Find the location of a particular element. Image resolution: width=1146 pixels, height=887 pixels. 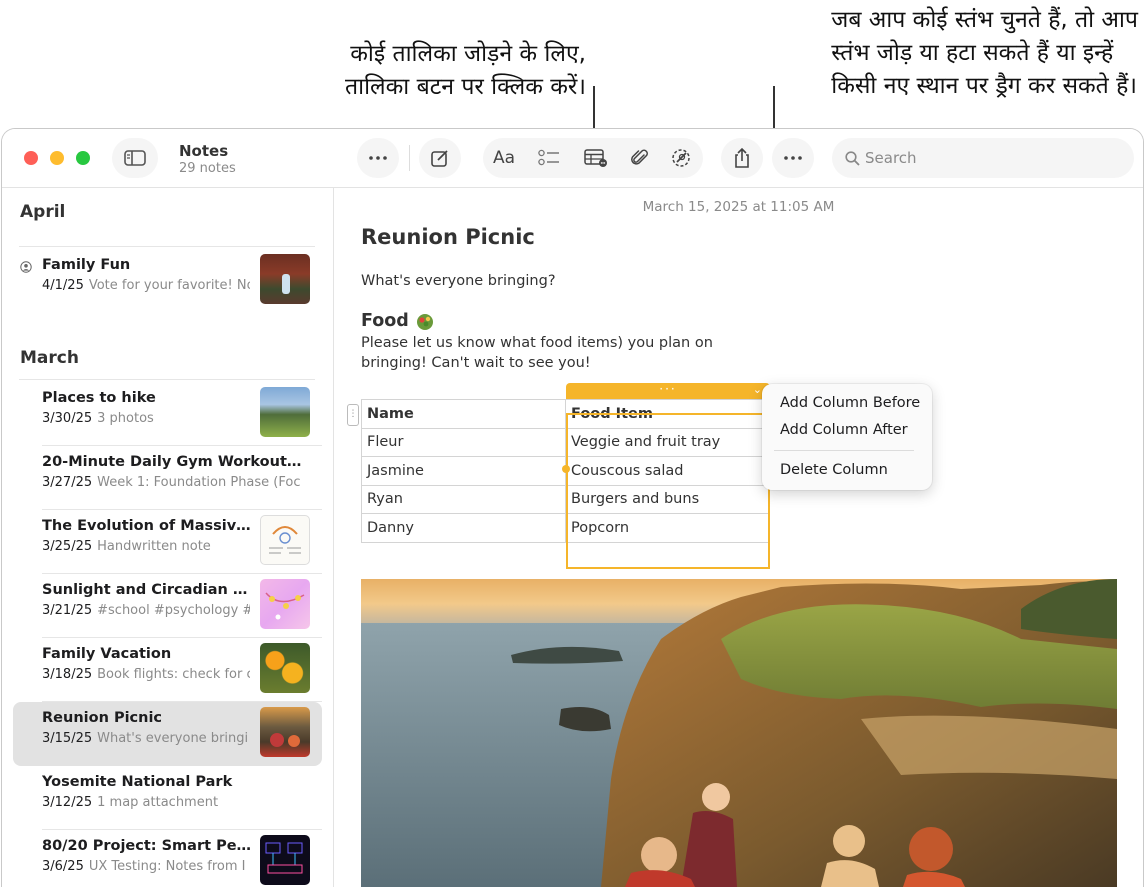

share-button is located at coordinates (742, 158).